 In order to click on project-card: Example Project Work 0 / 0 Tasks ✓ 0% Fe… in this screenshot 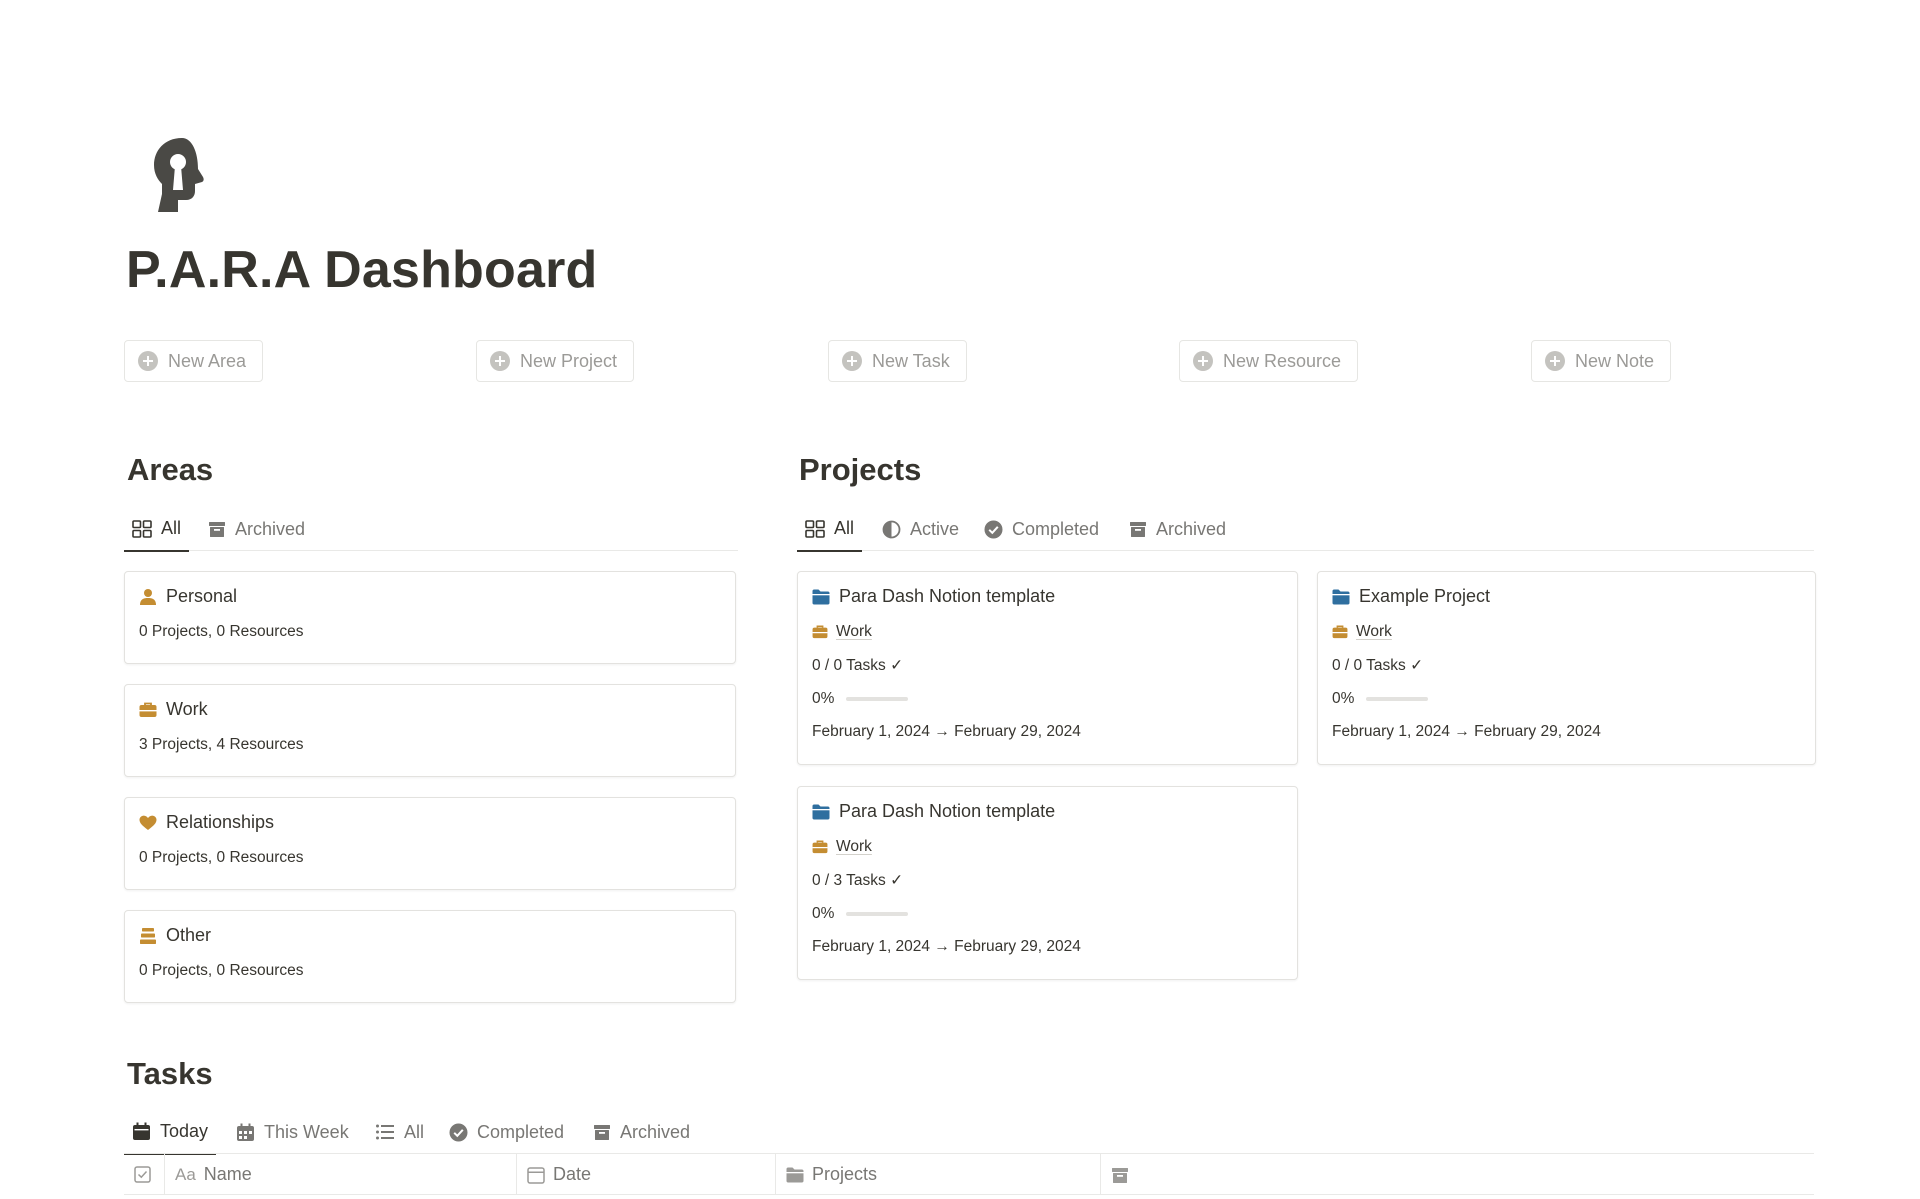, I will do `click(1566, 668)`.